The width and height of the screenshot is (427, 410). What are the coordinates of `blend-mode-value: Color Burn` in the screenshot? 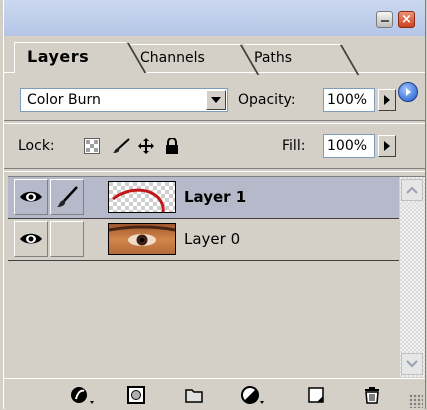 It's located at (64, 100).